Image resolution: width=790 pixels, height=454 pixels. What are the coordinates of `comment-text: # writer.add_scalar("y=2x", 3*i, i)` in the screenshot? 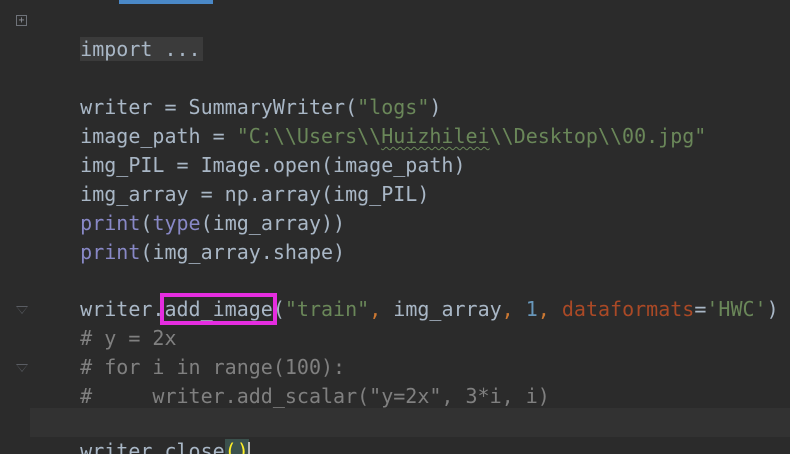 It's located at (315, 396).